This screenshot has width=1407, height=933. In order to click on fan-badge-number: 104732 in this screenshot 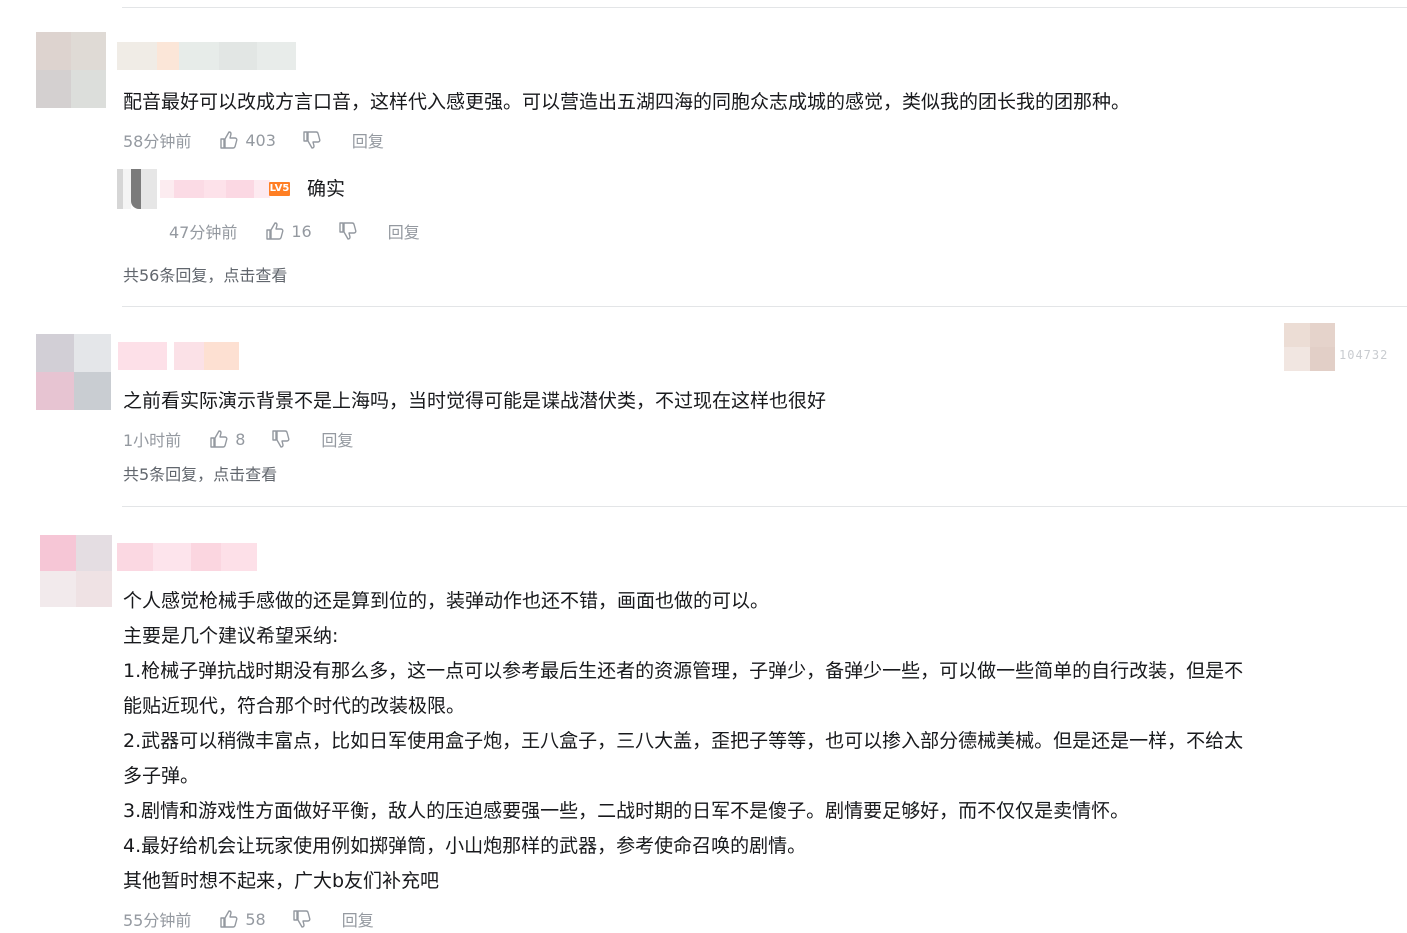, I will do `click(1364, 355)`.